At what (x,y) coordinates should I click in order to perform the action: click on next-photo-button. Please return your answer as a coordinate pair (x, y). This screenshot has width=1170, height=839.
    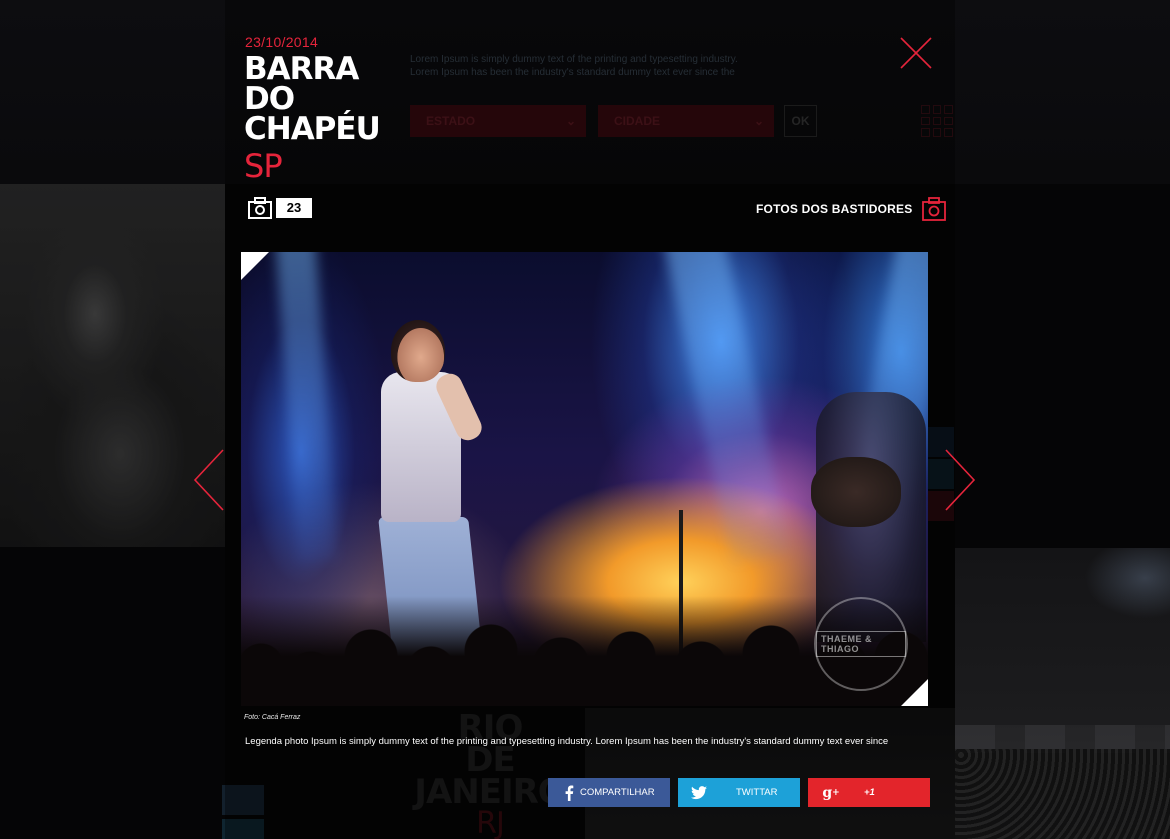
    Looking at the image, I should click on (960, 480).